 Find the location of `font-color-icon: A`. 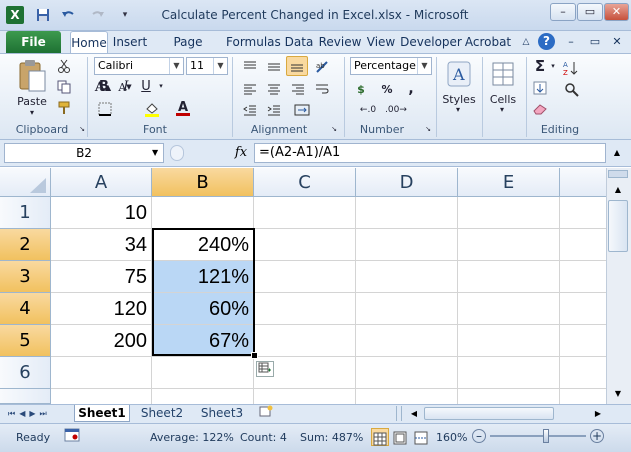

font-color-icon: A is located at coordinates (183, 109).